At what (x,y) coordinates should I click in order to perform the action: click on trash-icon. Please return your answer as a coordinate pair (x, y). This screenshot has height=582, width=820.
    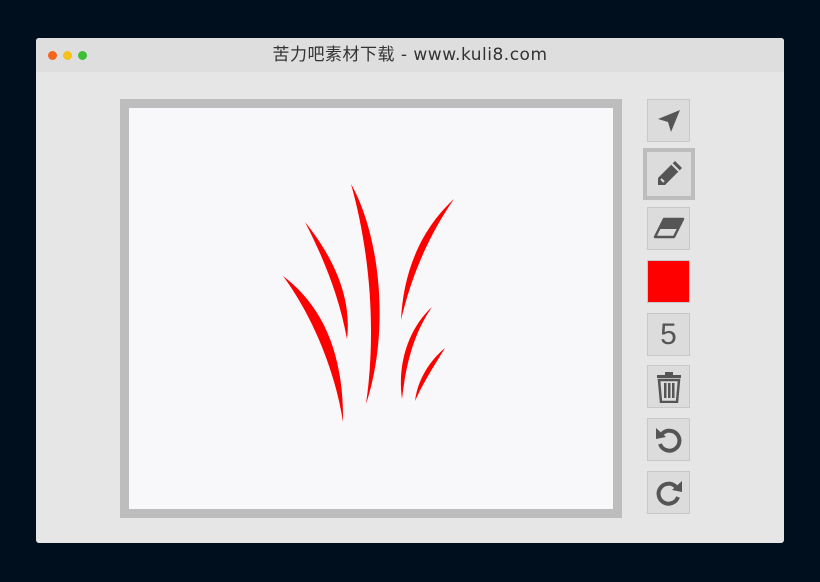
    Looking at the image, I should click on (668, 387).